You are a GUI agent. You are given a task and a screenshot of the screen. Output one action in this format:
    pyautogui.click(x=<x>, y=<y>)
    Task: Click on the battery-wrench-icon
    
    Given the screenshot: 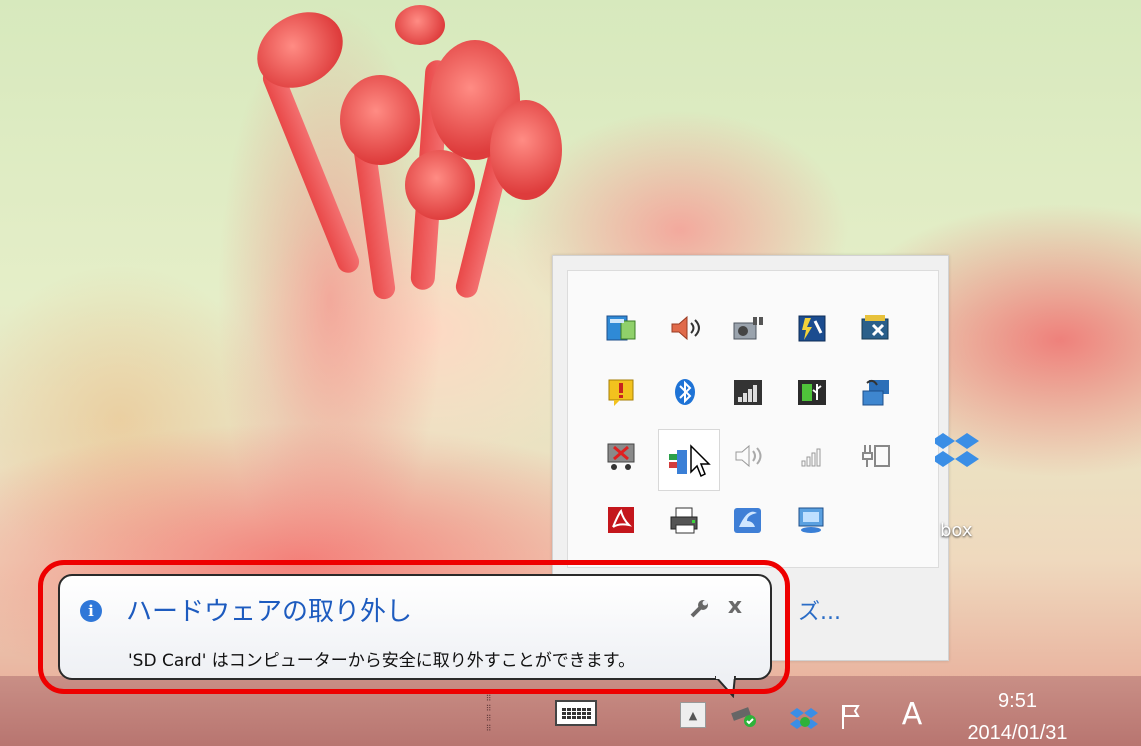 What is the action you would take?
    pyautogui.click(x=812, y=328)
    